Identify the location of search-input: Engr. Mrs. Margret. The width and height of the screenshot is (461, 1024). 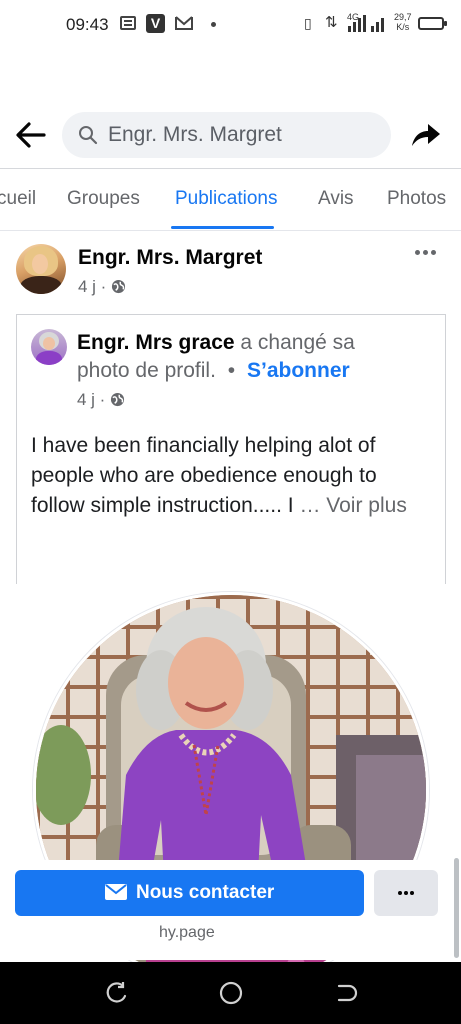
(226, 135).